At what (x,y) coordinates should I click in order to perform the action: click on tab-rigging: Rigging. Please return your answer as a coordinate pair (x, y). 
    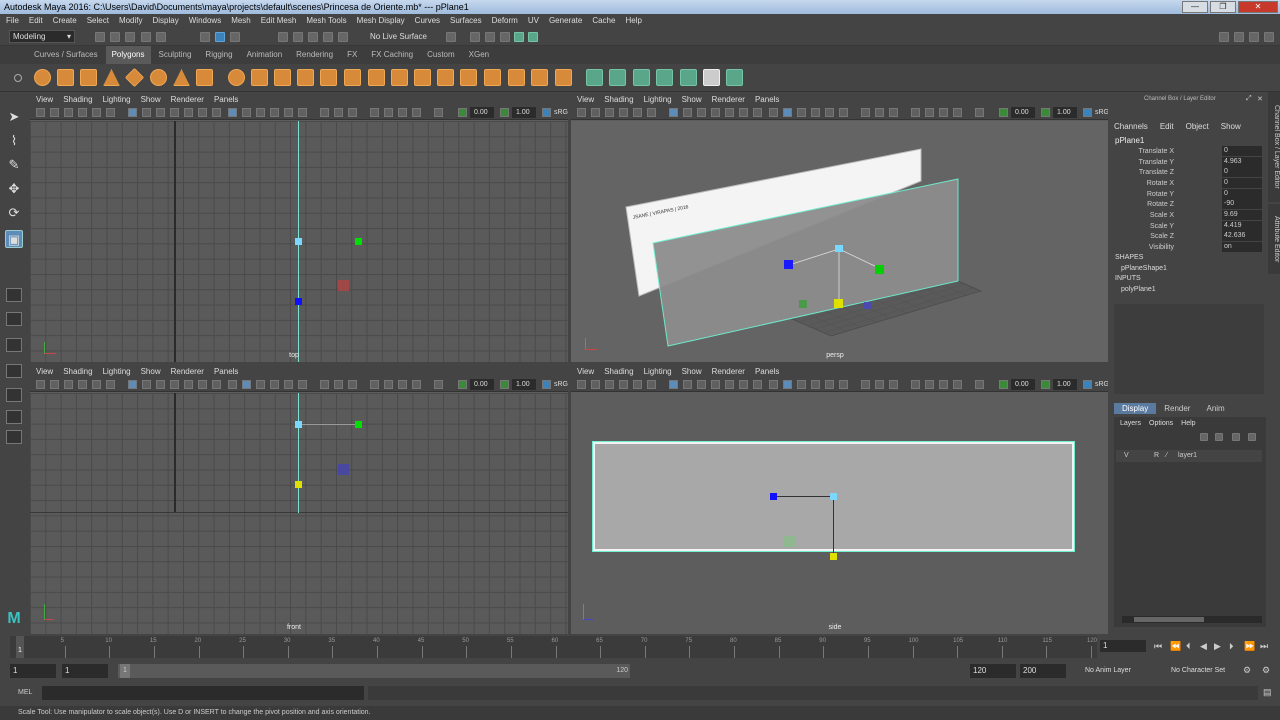
    Looking at the image, I should click on (218, 55).